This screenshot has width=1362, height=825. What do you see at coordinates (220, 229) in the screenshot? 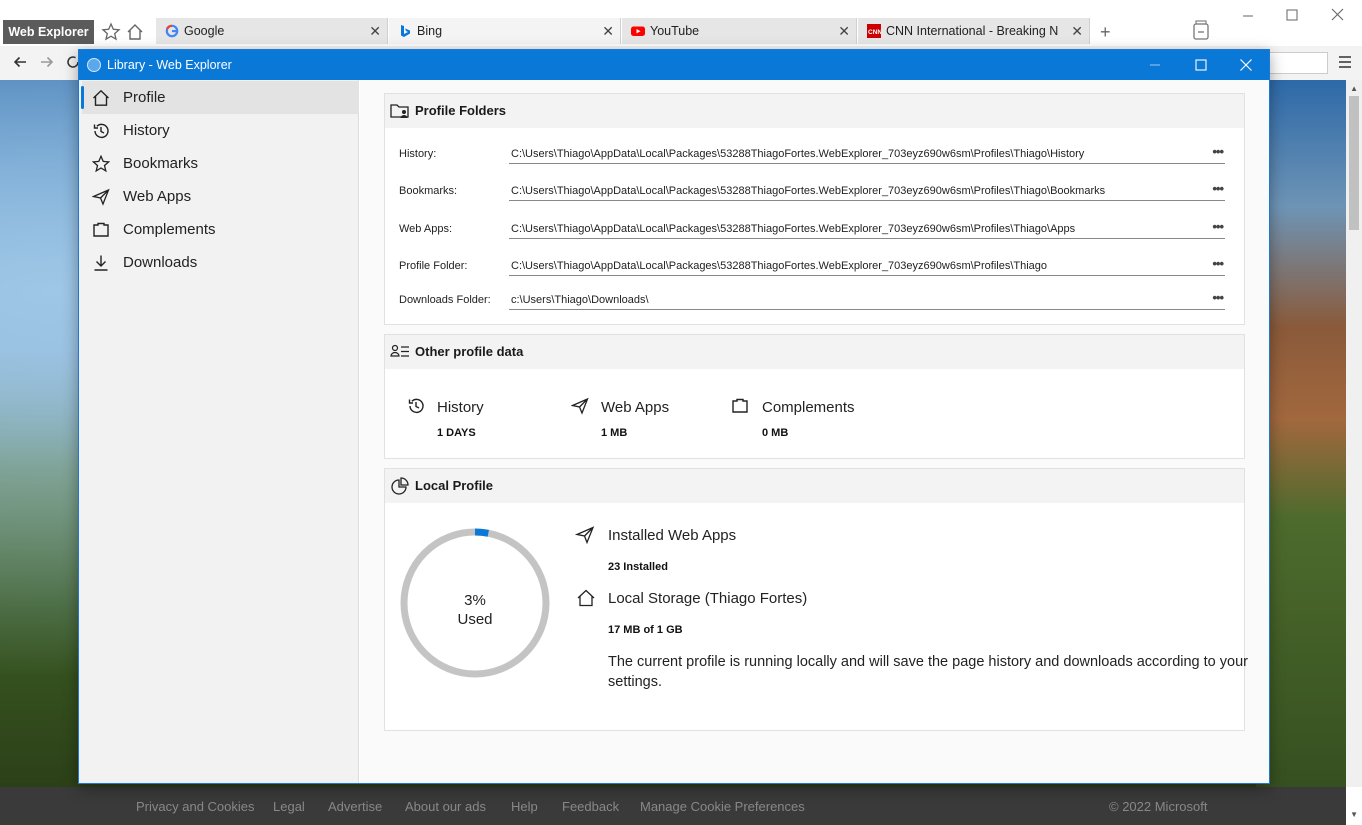
I see `sidebar-item-complements: Complements` at bounding box center [220, 229].